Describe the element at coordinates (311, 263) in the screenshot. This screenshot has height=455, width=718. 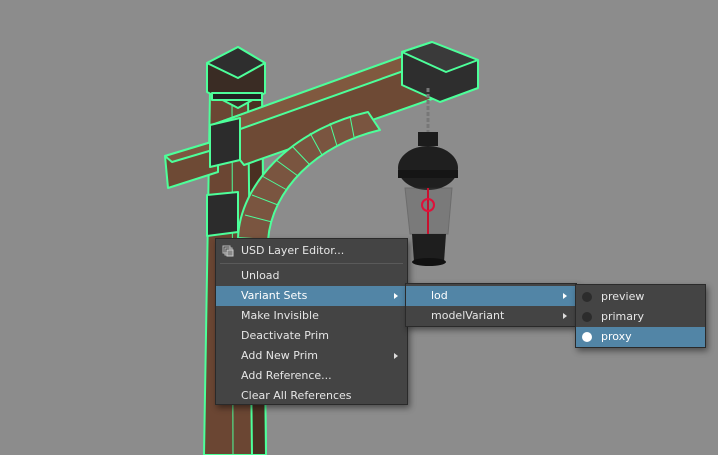
I see `menu-separator` at that location.